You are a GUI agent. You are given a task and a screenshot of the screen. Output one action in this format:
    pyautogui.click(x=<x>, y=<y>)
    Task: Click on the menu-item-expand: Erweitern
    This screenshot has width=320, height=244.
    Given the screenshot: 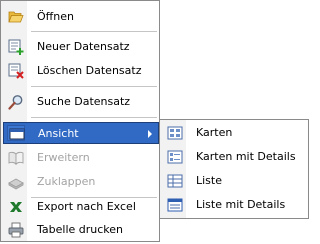 What is the action you would take?
    pyautogui.click(x=81, y=158)
    